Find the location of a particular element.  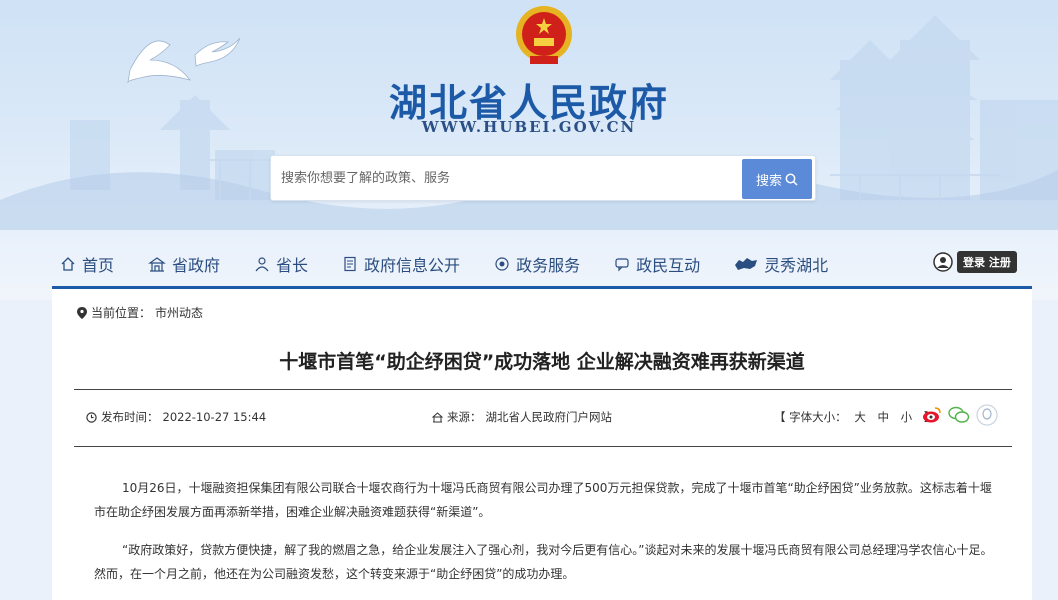

breadcrumb-current: 市州动态 is located at coordinates (179, 312).